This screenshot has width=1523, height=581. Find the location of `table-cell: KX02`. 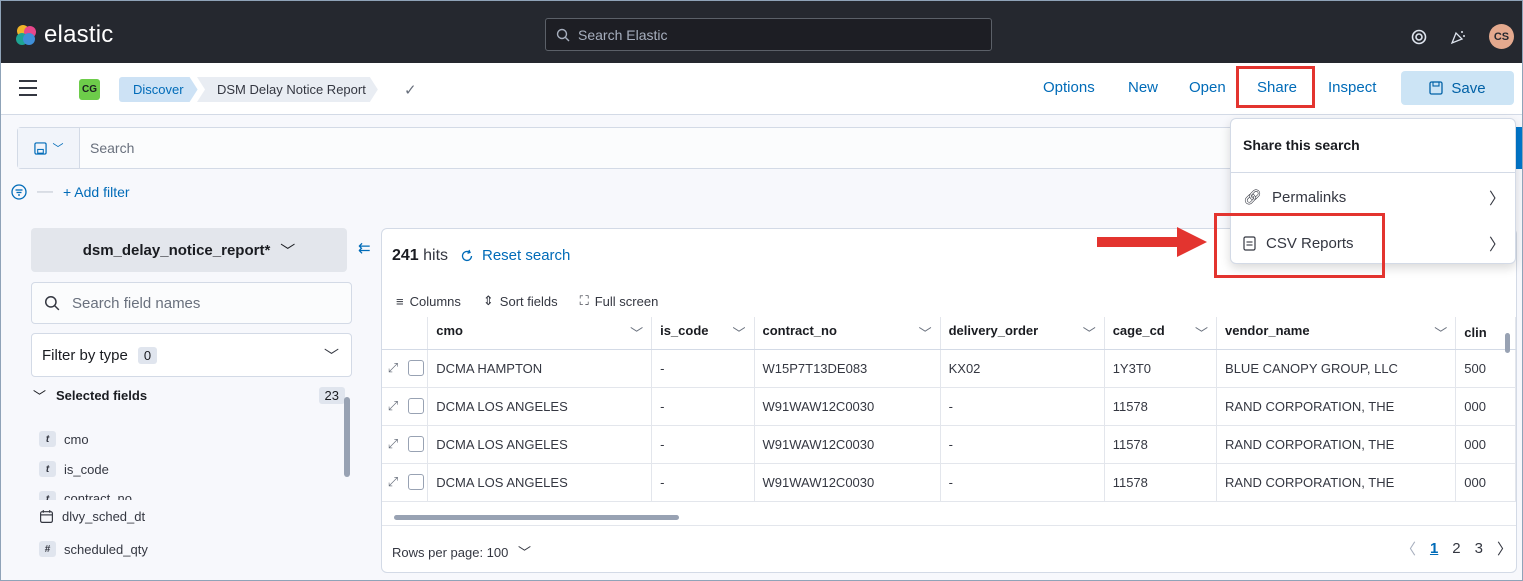

table-cell: KX02 is located at coordinates (1022, 368).